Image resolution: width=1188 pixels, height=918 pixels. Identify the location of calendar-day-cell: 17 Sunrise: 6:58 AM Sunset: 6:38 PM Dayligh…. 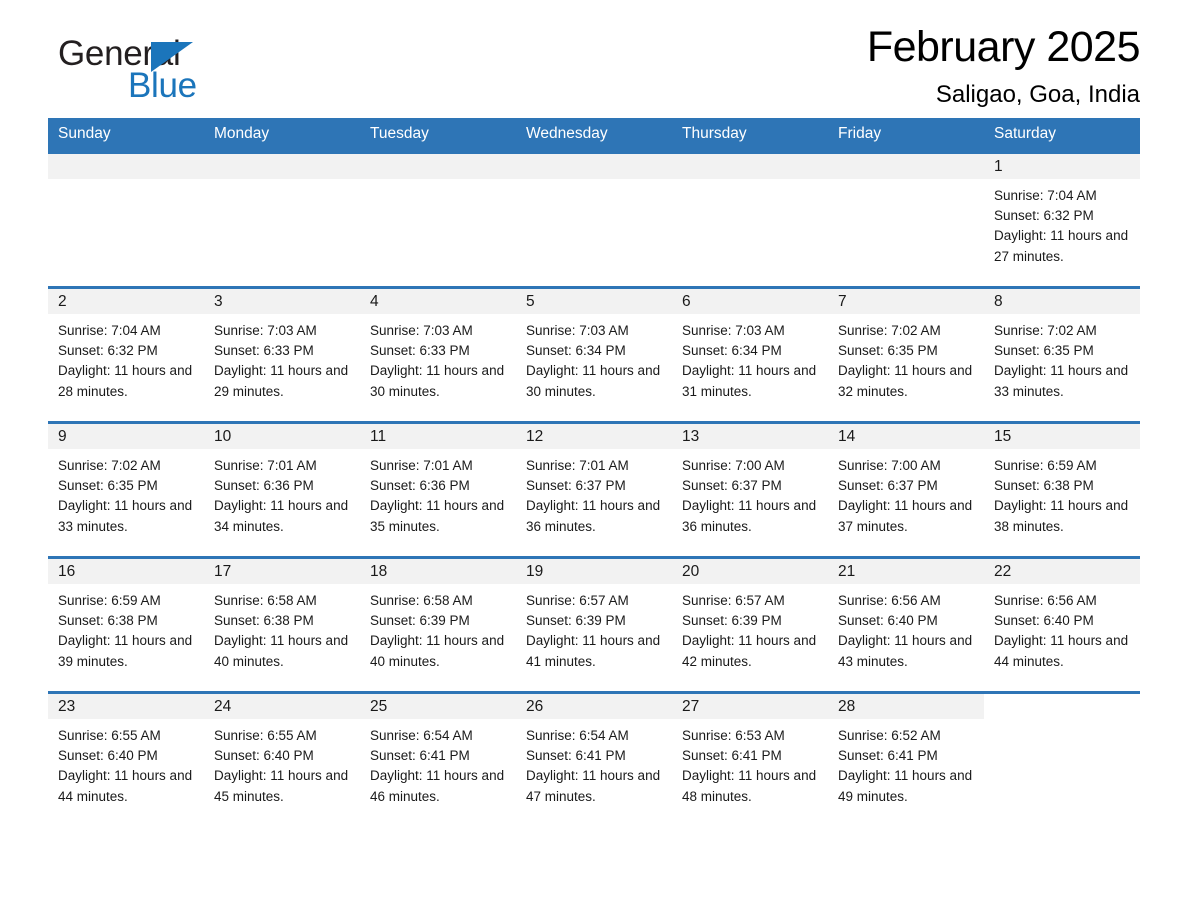
(282, 624).